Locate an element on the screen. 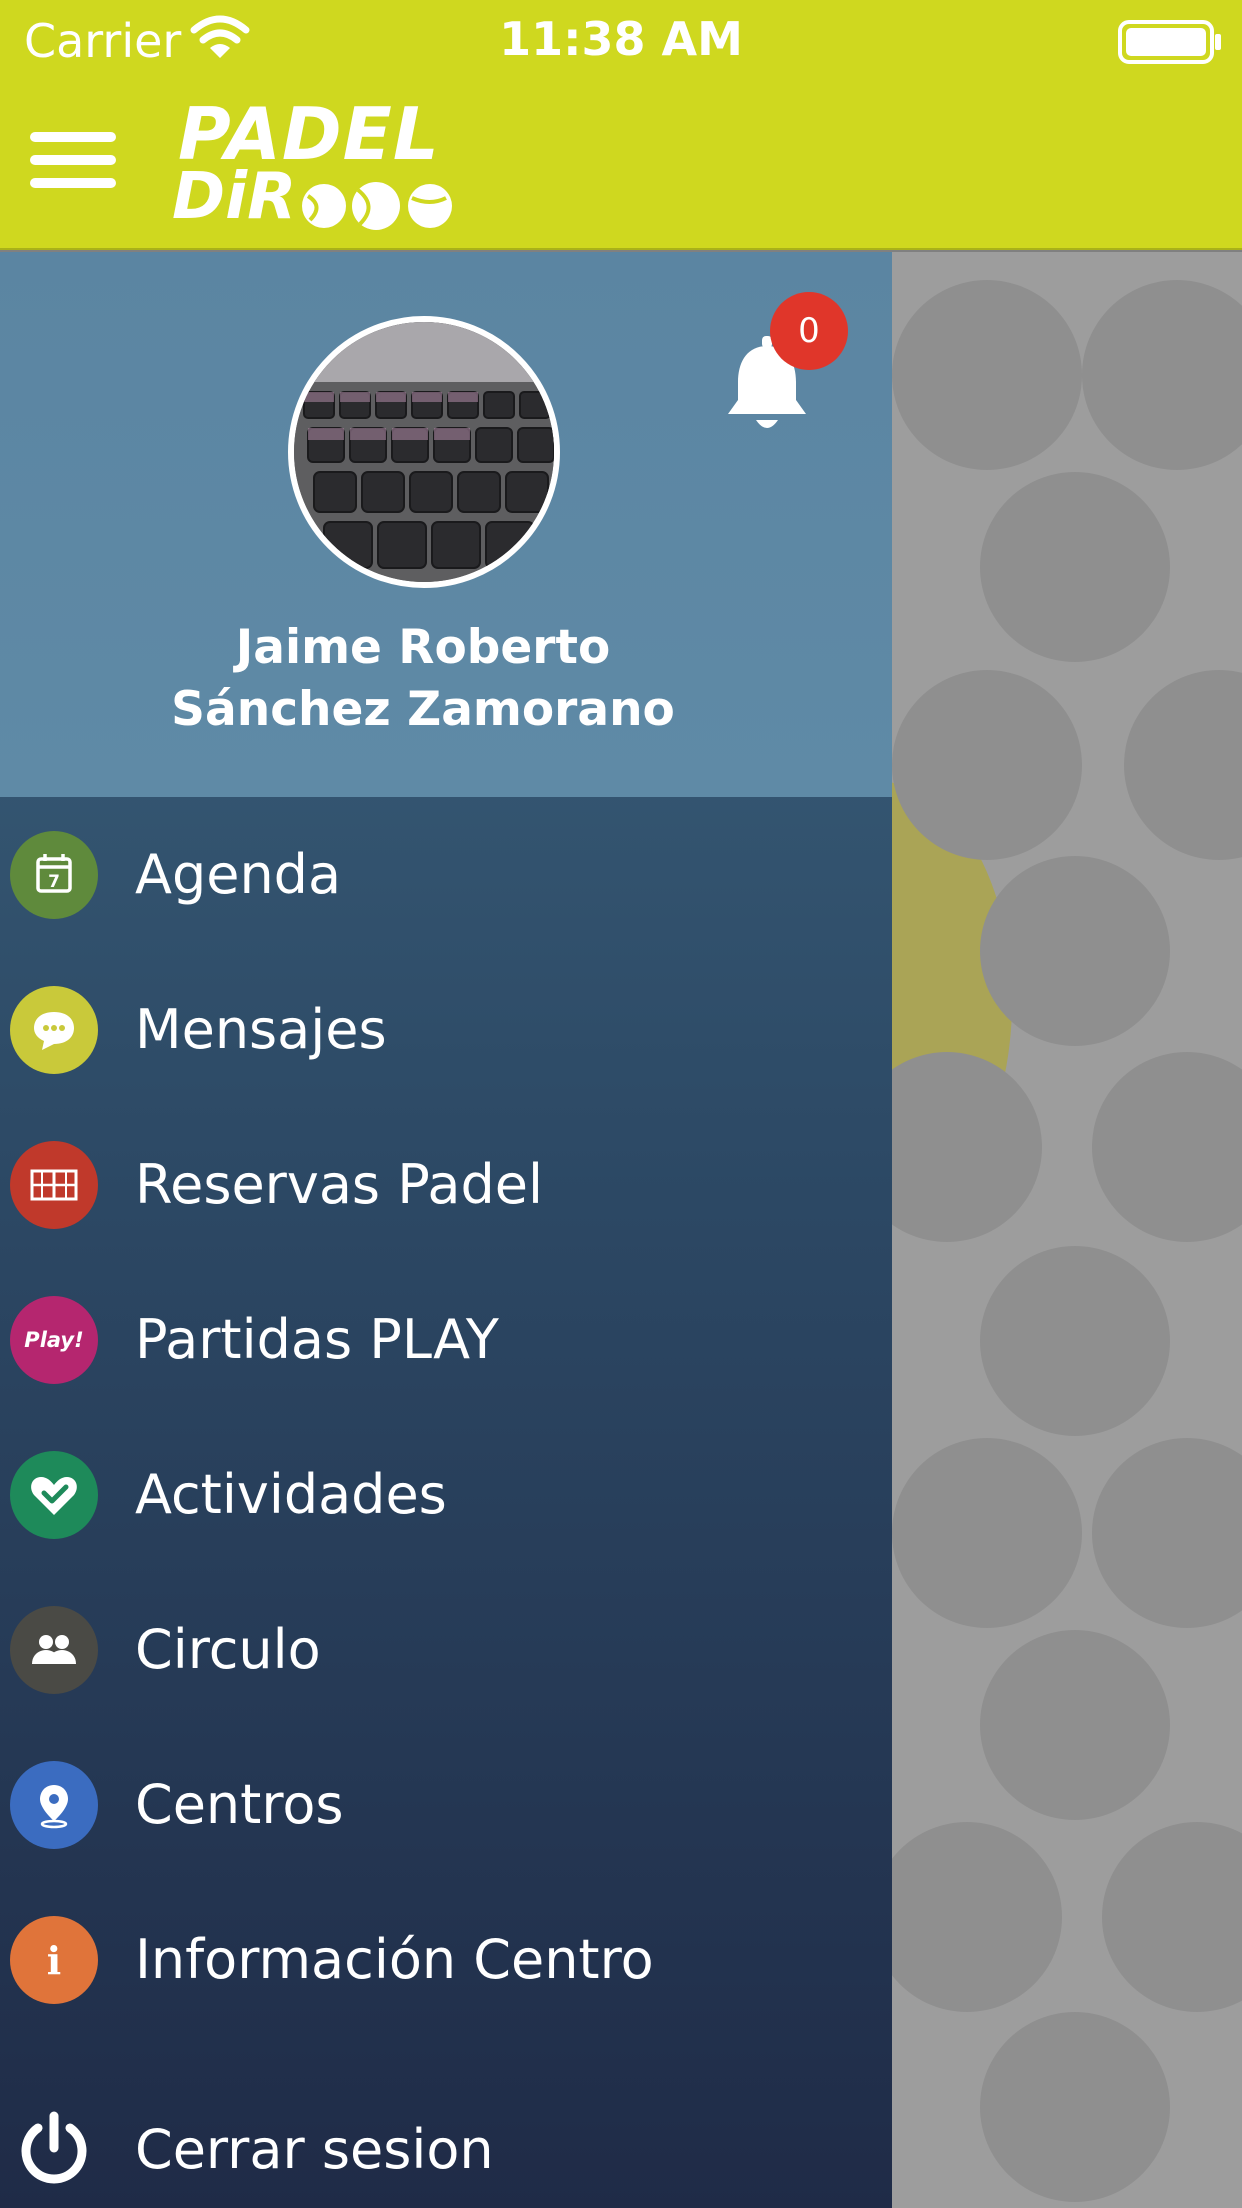 The height and width of the screenshot is (2208, 1242). location-pin-icon is located at coordinates (54, 1805).